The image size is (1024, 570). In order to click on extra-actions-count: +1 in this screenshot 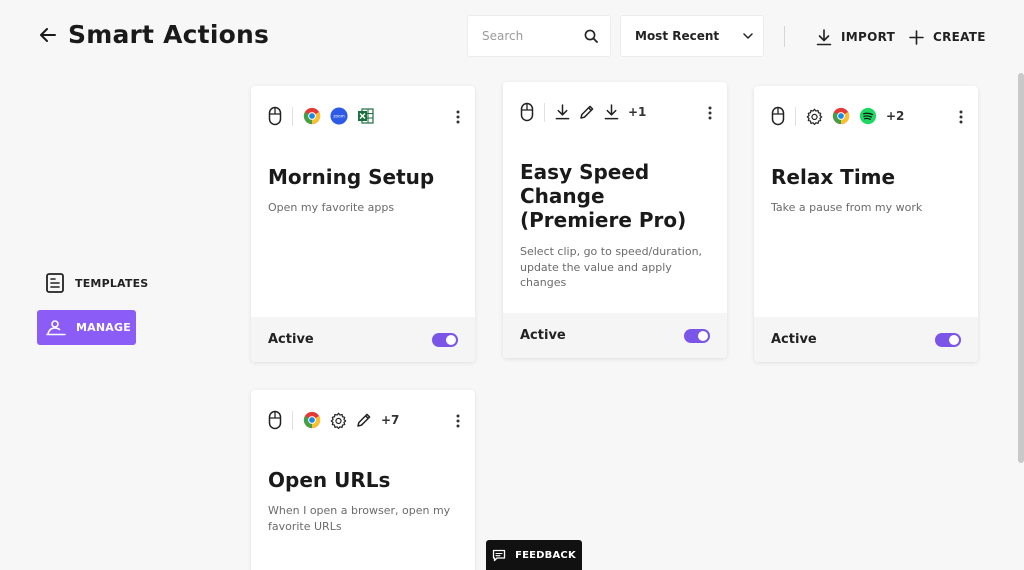, I will do `click(637, 112)`.